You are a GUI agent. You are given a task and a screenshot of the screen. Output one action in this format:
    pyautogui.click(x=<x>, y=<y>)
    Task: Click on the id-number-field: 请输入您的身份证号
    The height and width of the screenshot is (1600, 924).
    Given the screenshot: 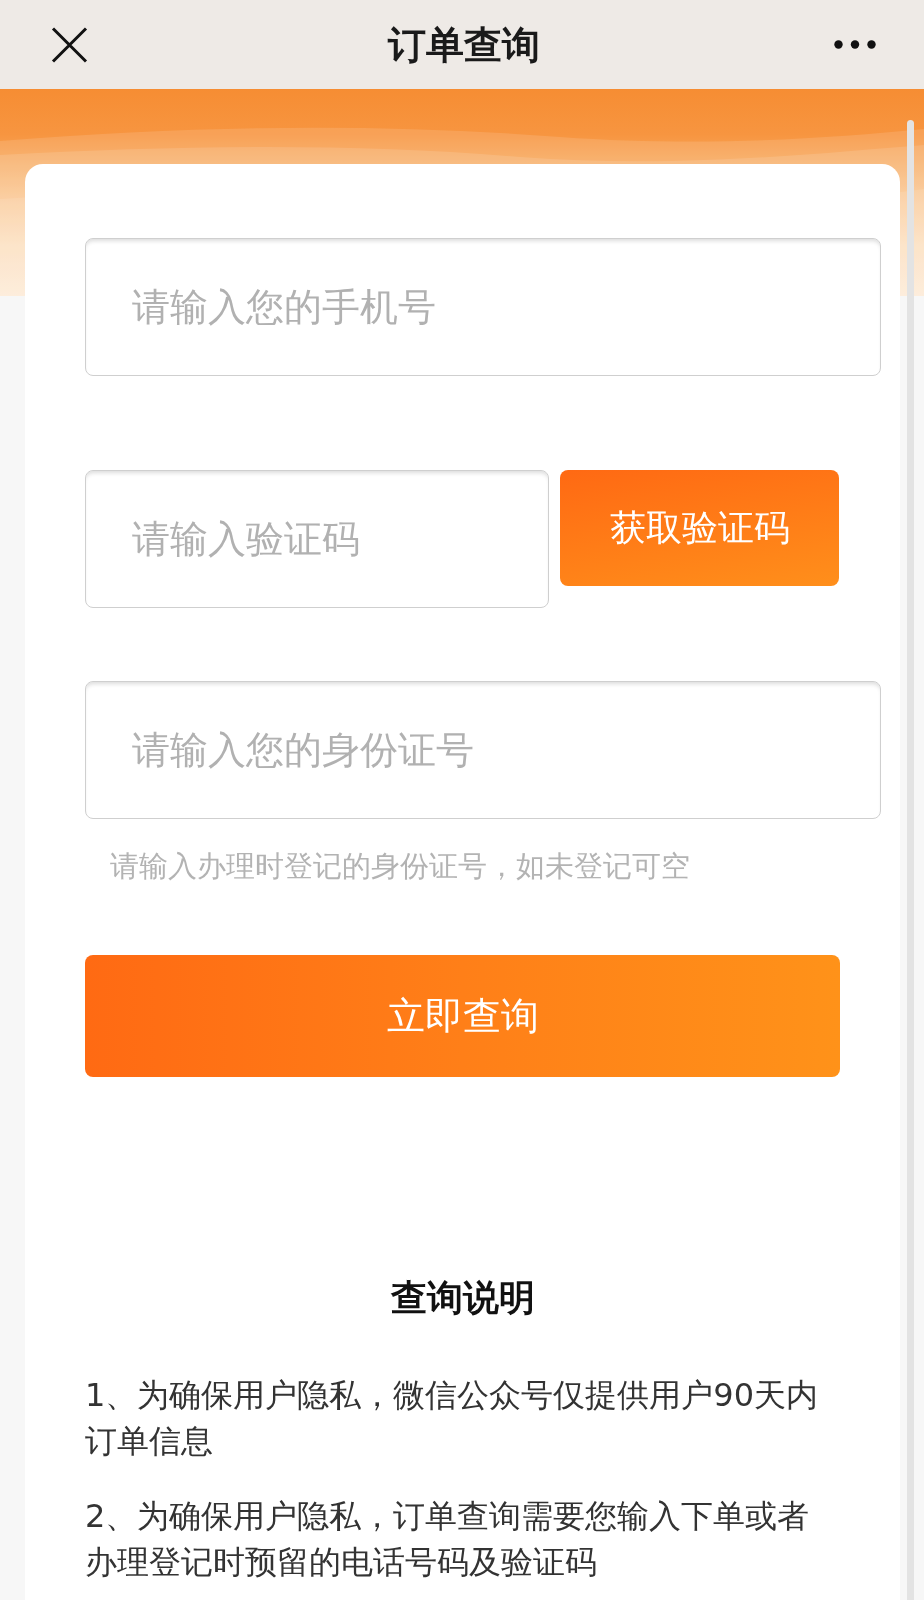 What is the action you would take?
    pyautogui.click(x=483, y=750)
    